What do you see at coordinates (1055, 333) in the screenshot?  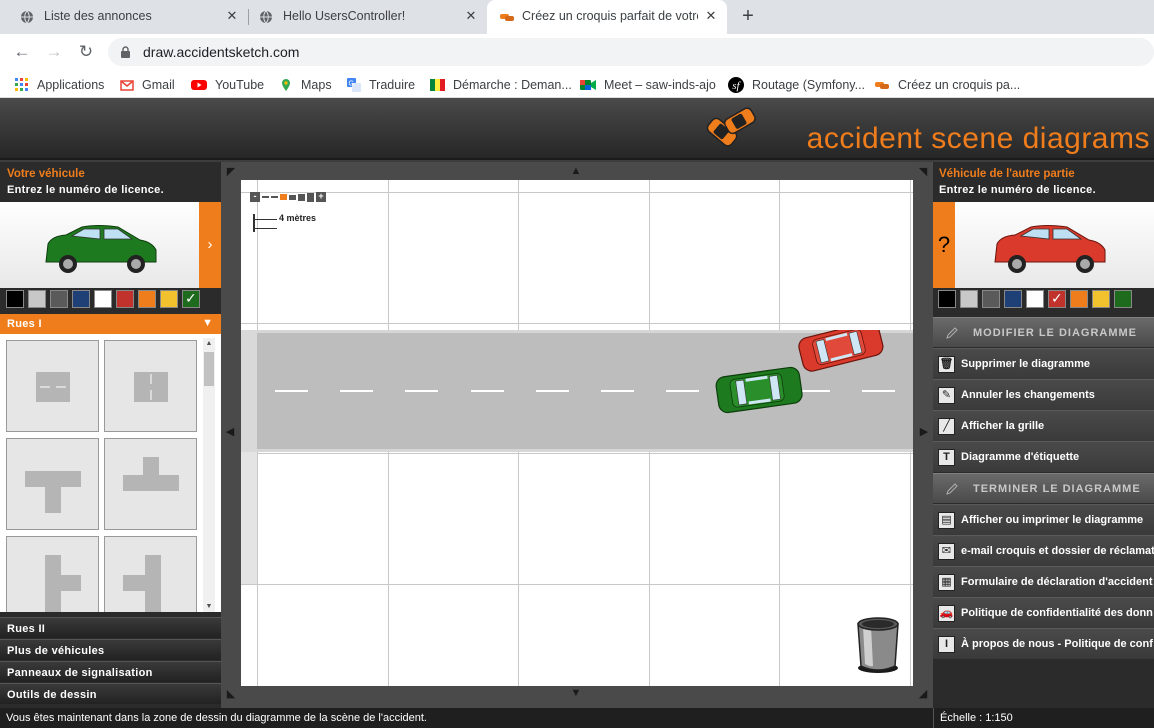 I see `section-title: MODIFIER LE DIAGRAMME` at bounding box center [1055, 333].